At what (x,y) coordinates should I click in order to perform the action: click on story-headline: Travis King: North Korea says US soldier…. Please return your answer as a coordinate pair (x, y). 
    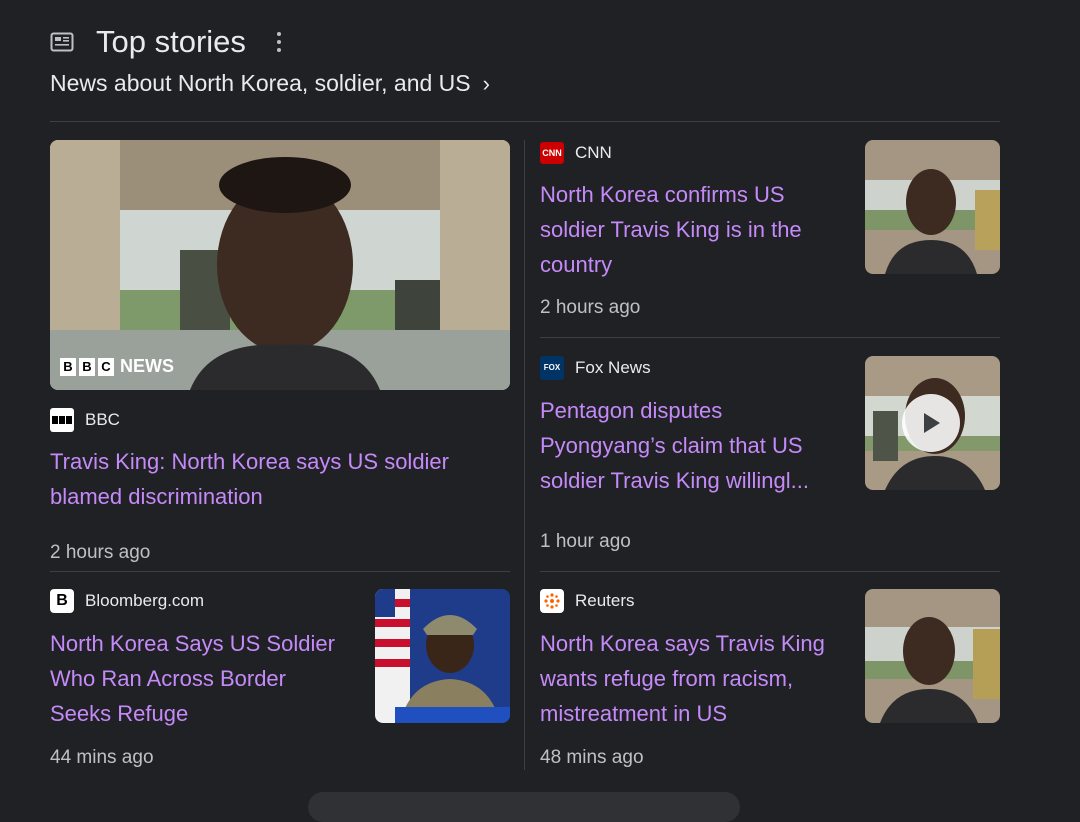
    Looking at the image, I should click on (280, 479).